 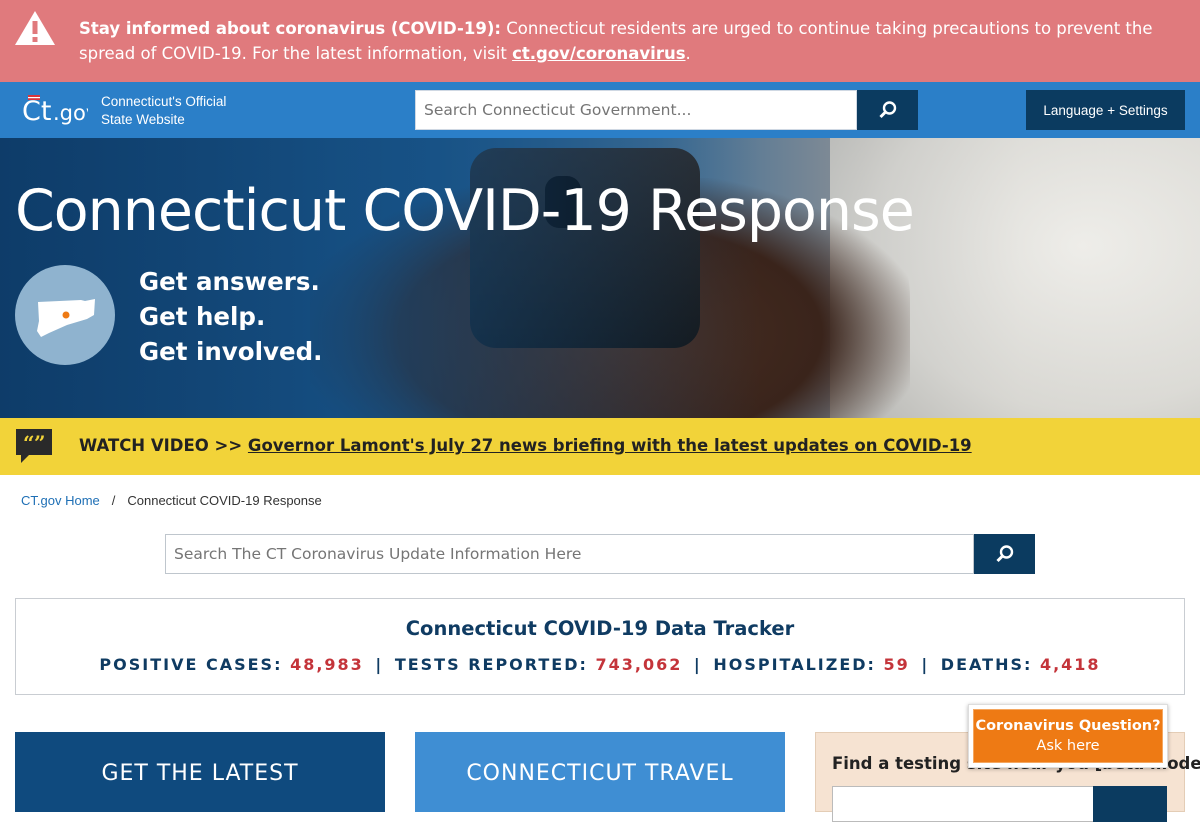 What do you see at coordinates (569, 554) in the screenshot?
I see `coronavirus-search-input` at bounding box center [569, 554].